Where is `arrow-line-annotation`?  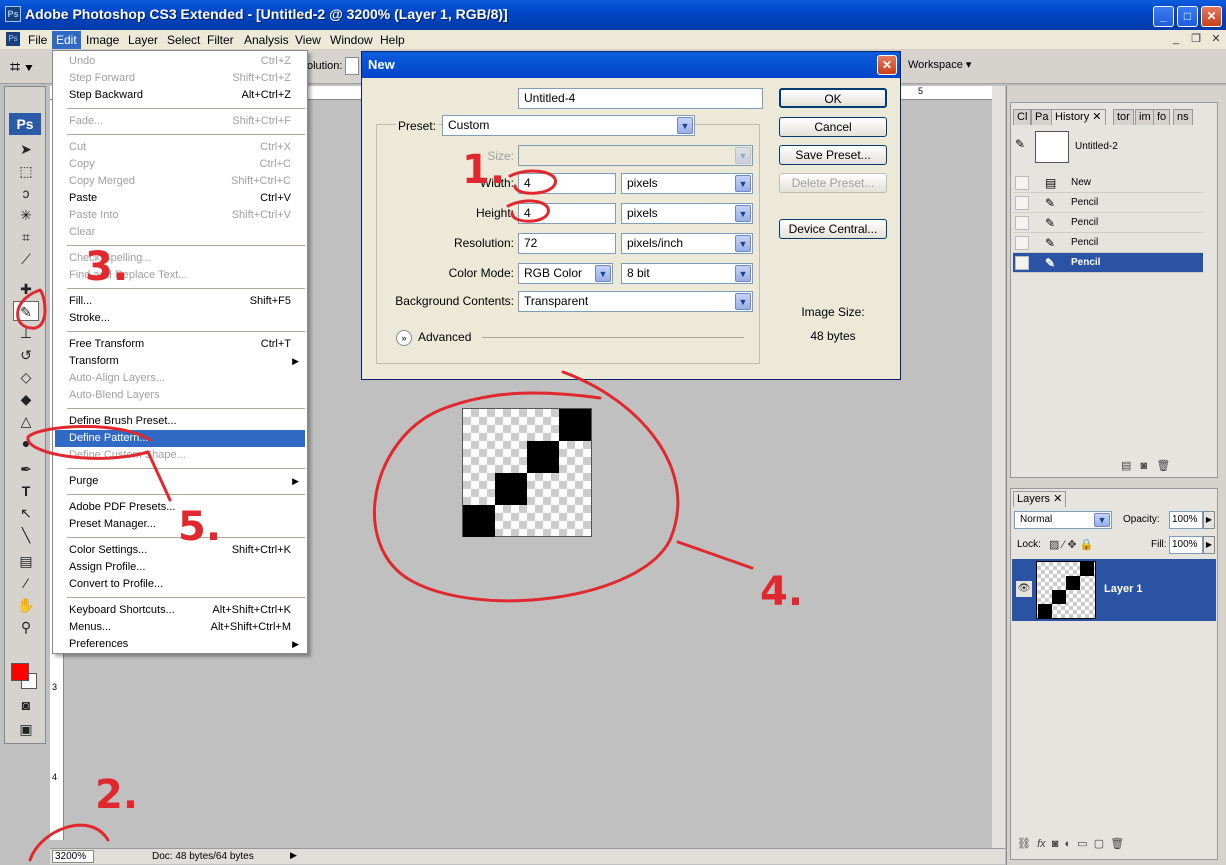 arrow-line-annotation is located at coordinates (715, 555).